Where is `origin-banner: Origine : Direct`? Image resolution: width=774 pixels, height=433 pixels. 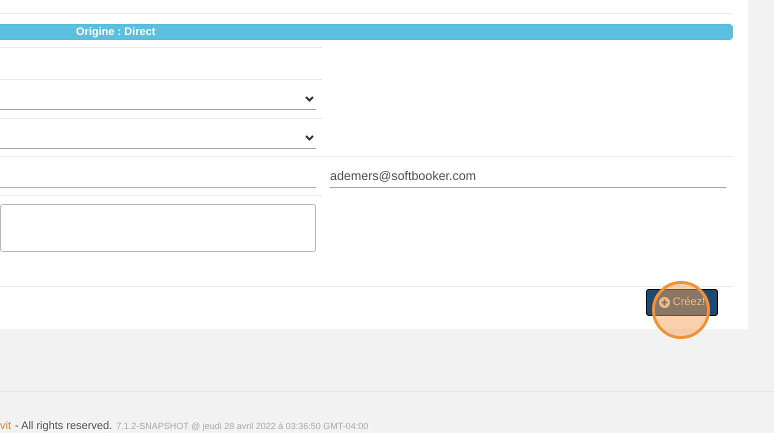
origin-banner: Origine : Direct is located at coordinates (366, 32).